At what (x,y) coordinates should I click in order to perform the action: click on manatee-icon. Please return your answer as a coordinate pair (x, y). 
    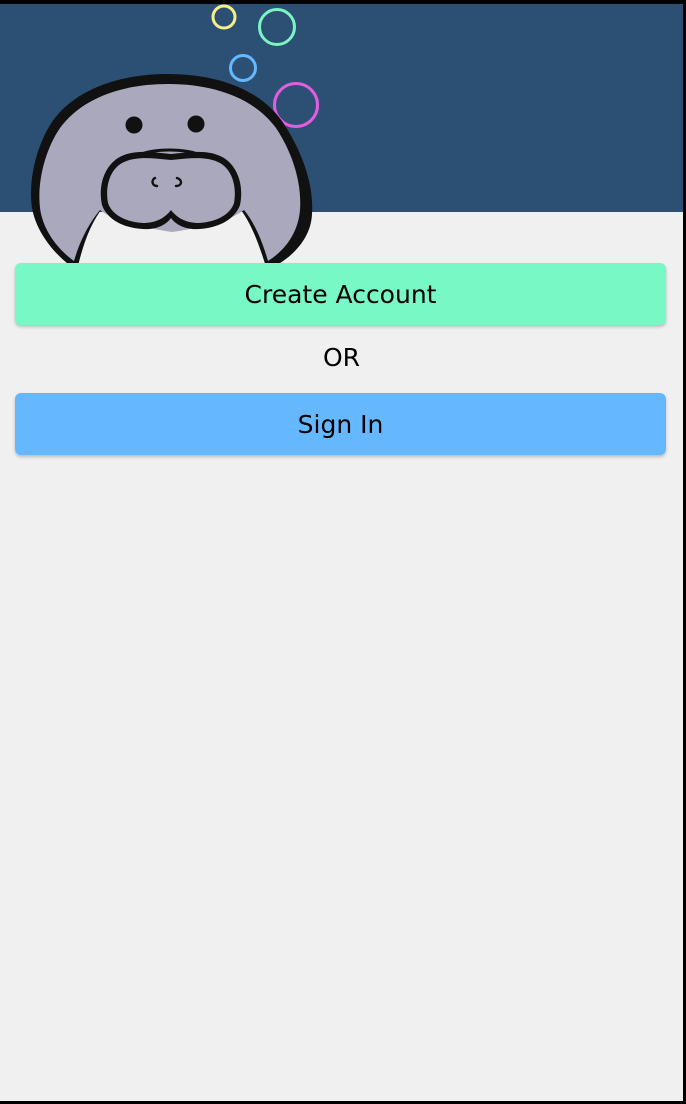
    Looking at the image, I should click on (171, 172).